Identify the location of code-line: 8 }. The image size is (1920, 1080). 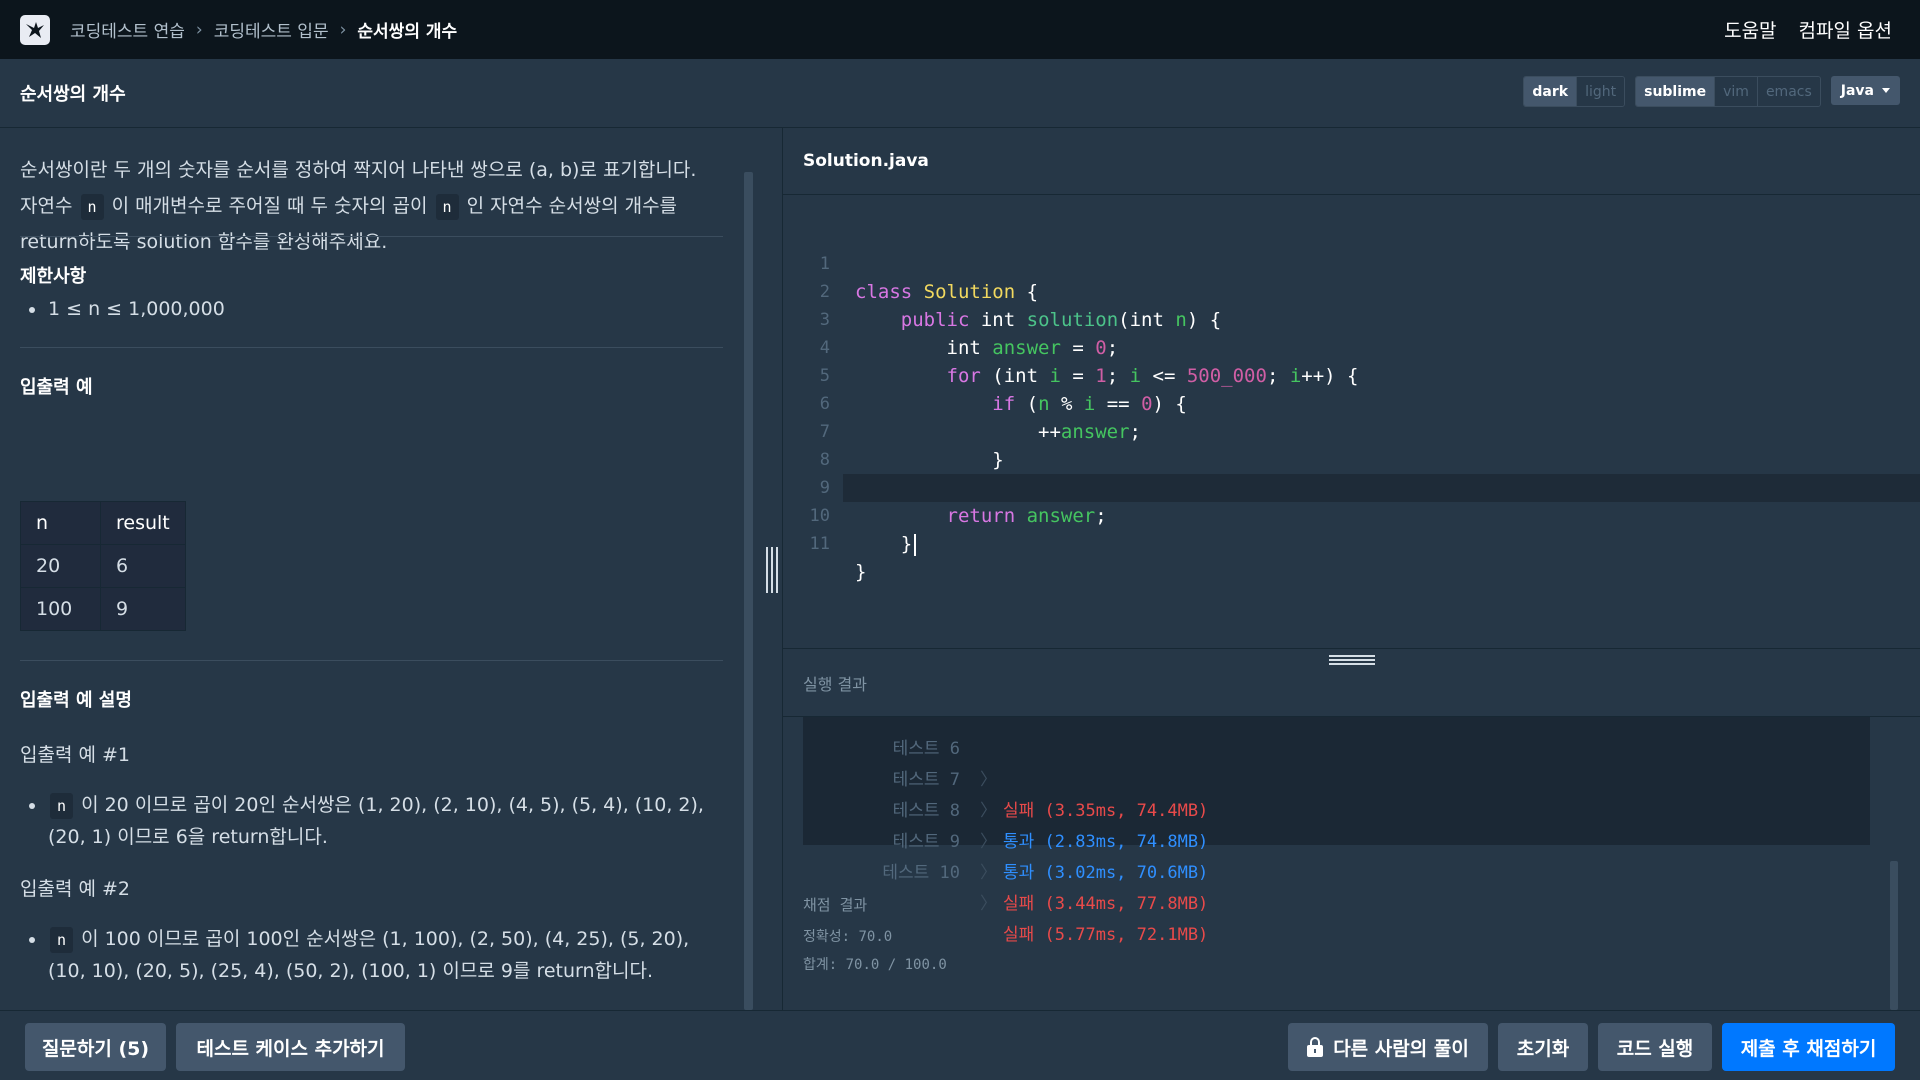
(1351, 458).